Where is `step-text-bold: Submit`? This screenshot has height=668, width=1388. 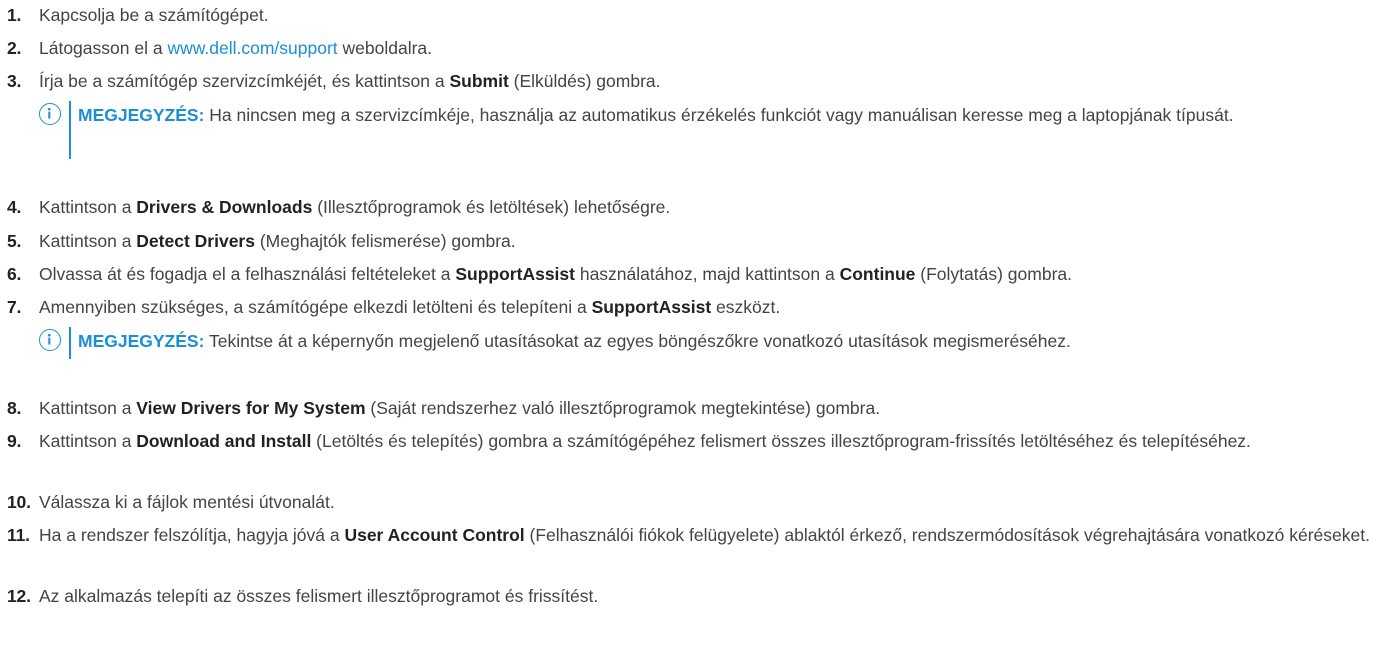
step-text-bold: Submit is located at coordinates (479, 81).